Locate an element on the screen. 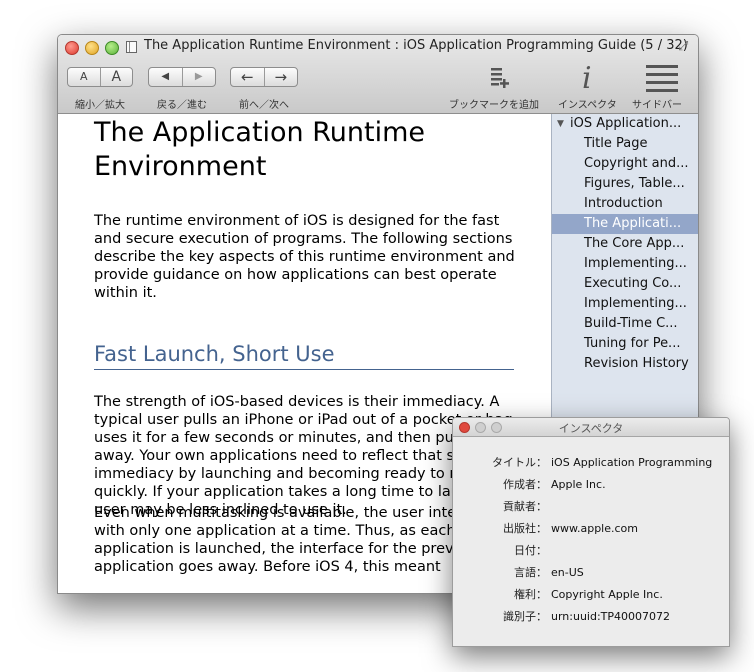  metadata-value: Copyright Apple Inc. is located at coordinates (607, 594).